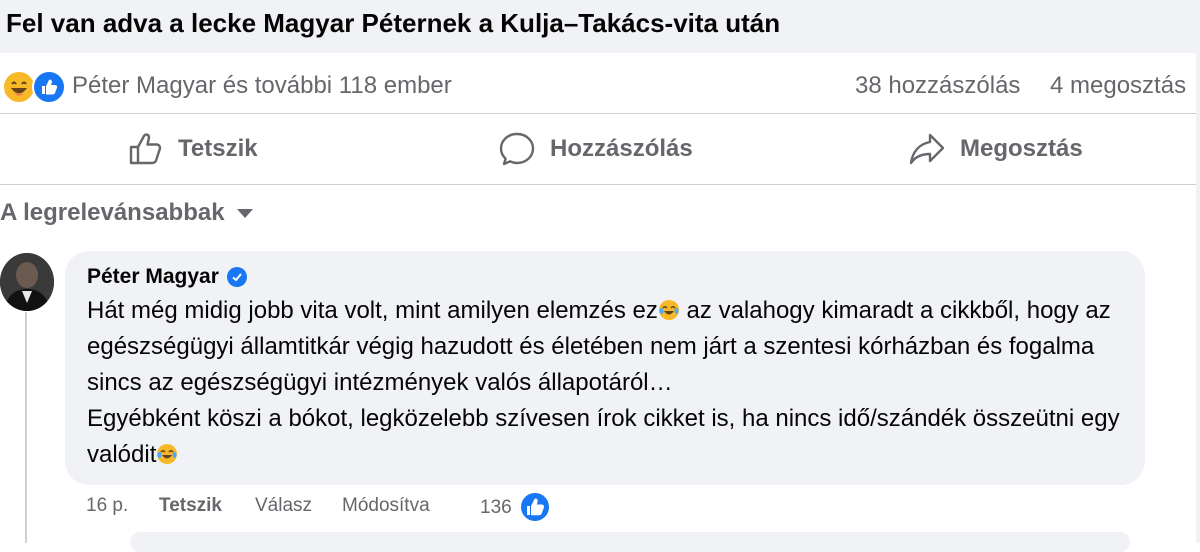  Describe the element at coordinates (496, 508) in the screenshot. I see `comment-likes-count: 136` at that location.